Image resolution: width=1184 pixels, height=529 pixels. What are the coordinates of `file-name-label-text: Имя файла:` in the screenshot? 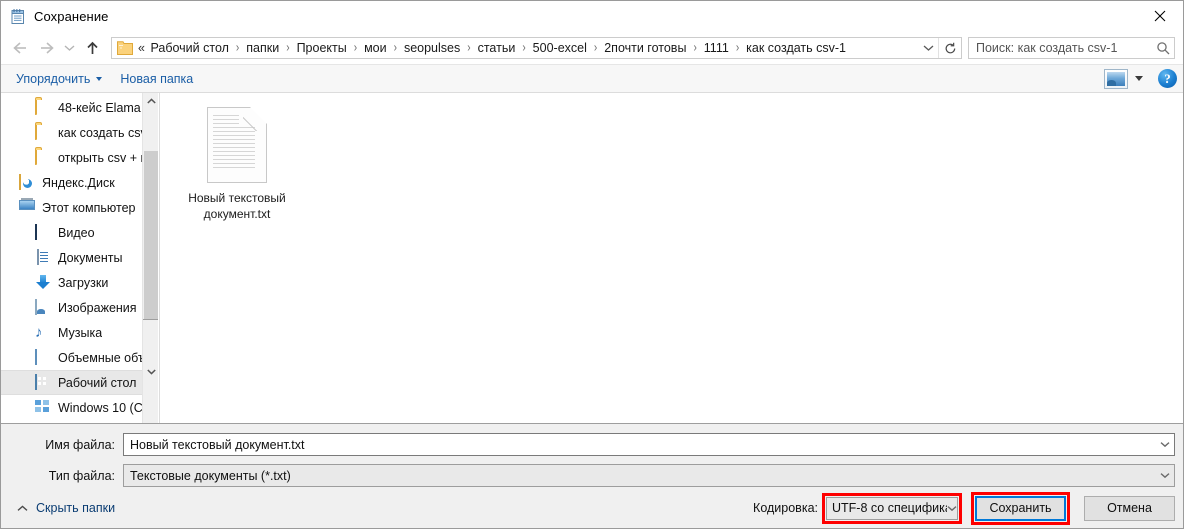 It's located at (80, 444).